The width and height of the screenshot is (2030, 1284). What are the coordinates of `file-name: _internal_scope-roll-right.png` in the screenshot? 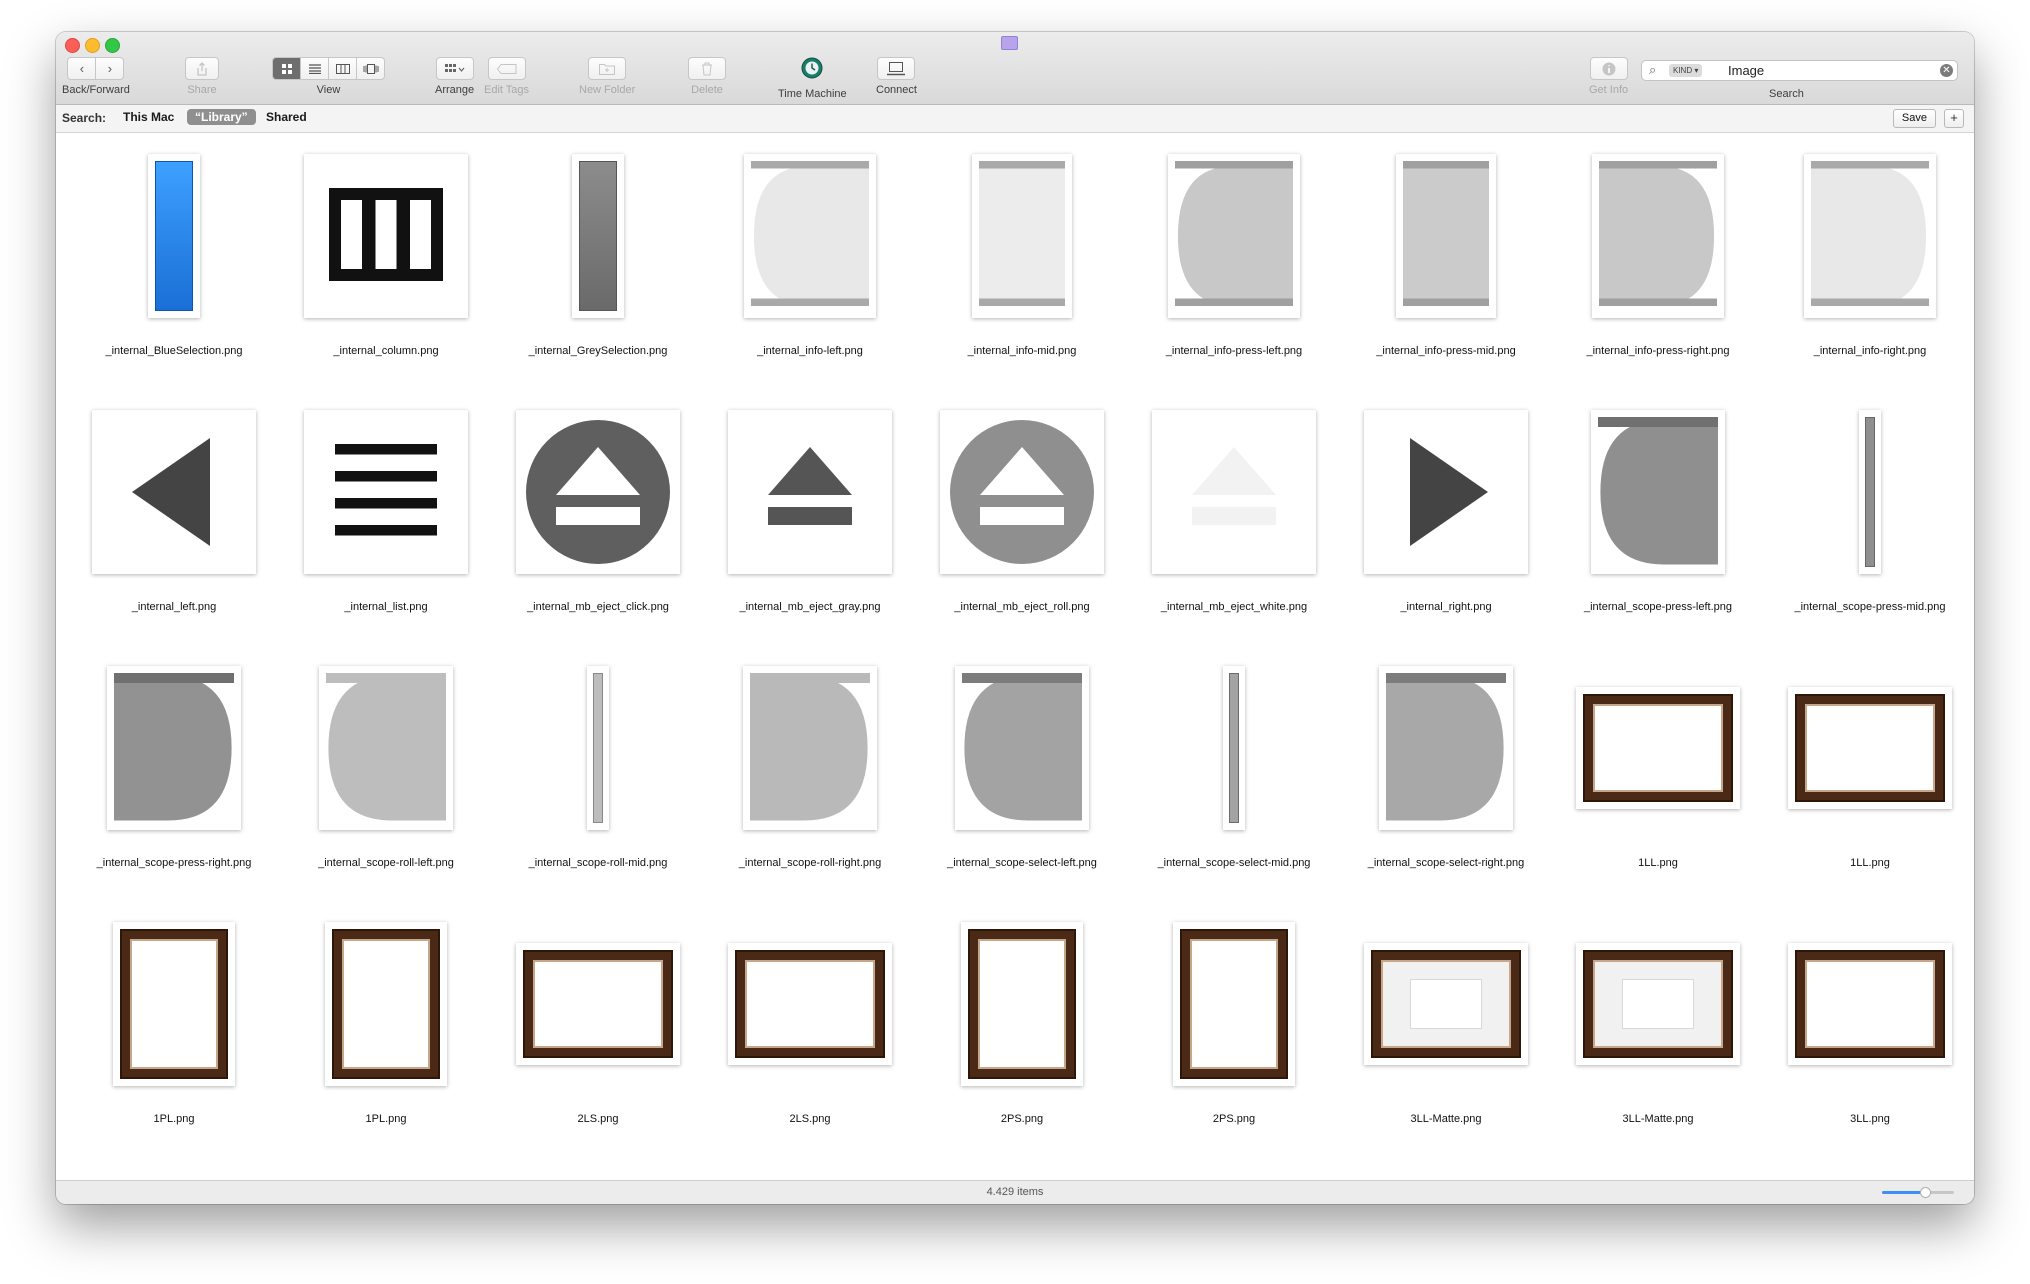 It's located at (810, 863).